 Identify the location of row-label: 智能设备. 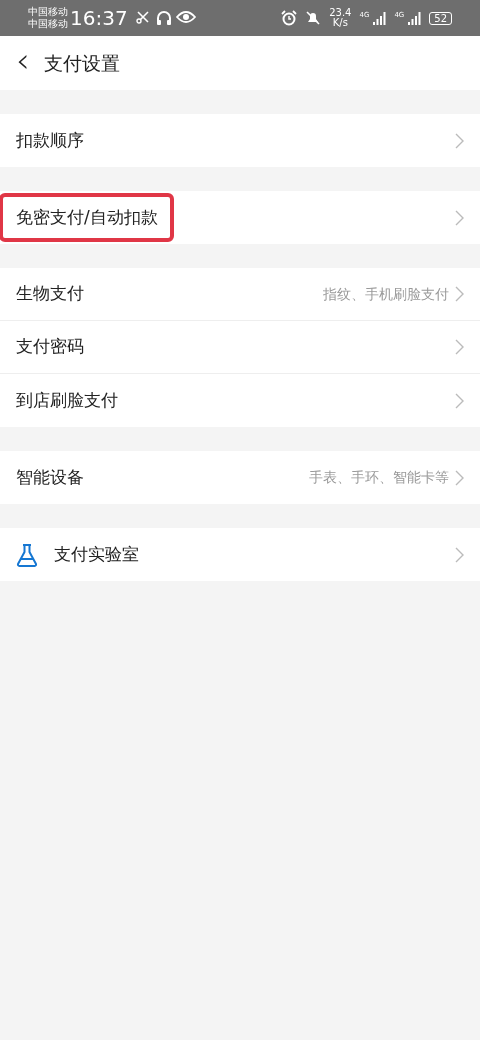
(50, 477).